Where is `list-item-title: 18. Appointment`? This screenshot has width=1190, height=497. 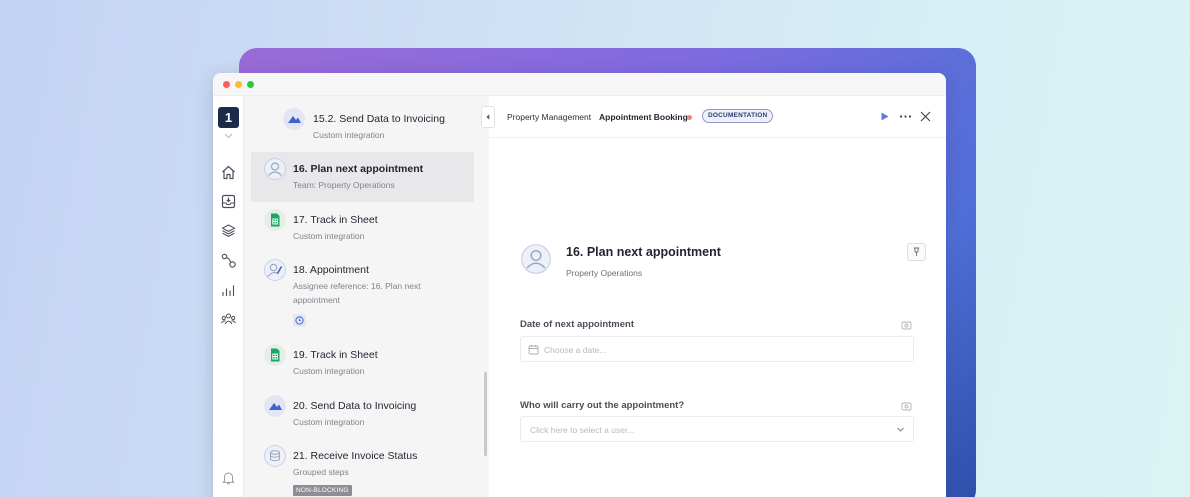
list-item-title: 18. Appointment is located at coordinates (331, 270).